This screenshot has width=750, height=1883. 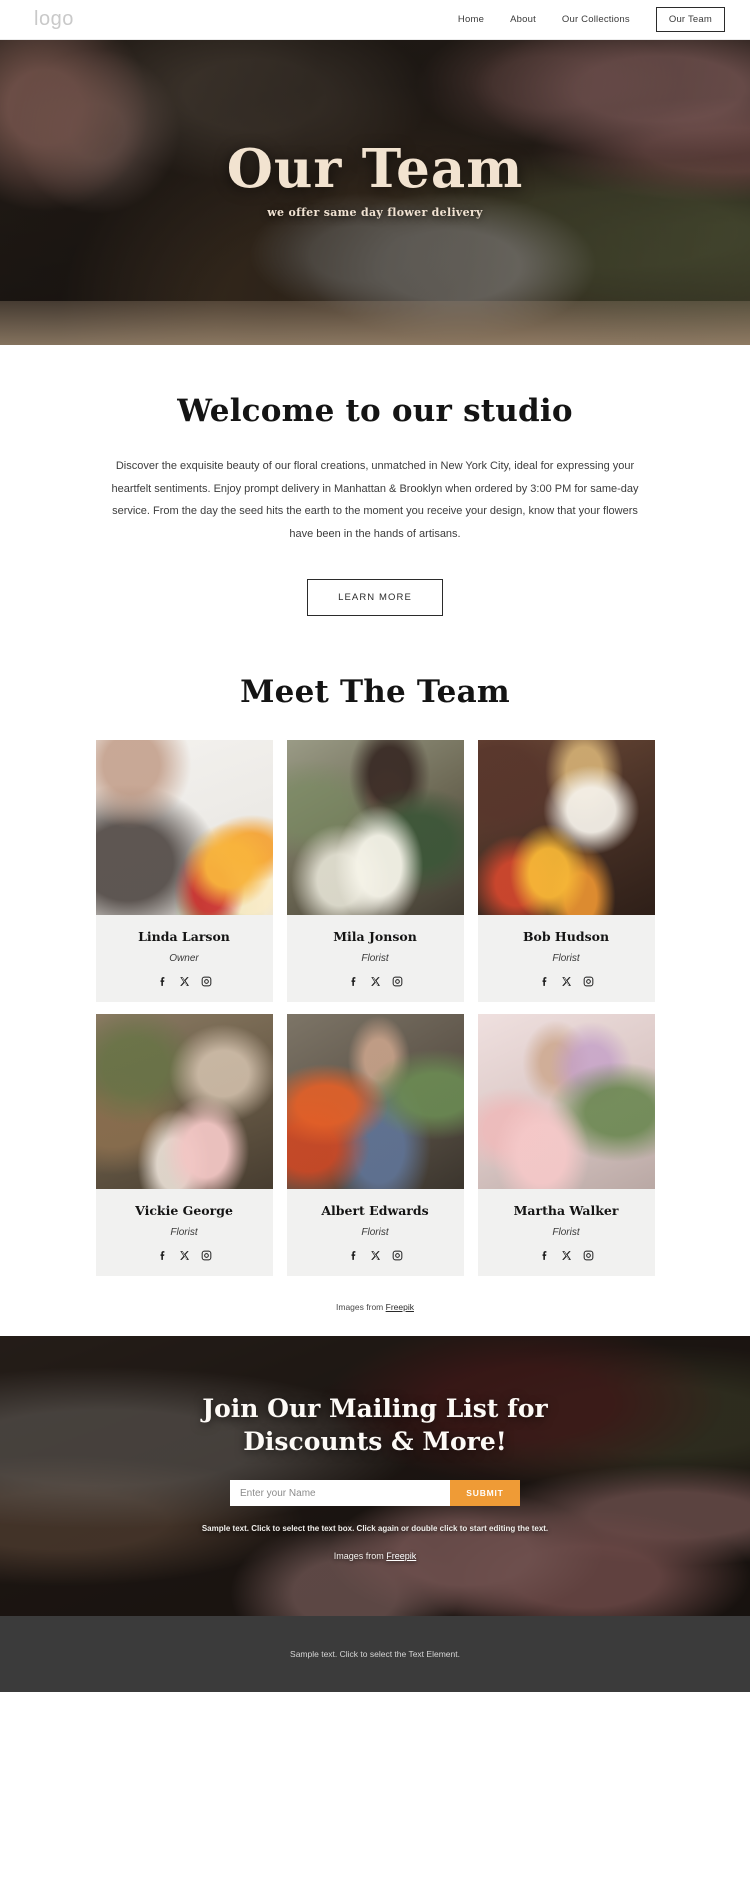 I want to click on team-credits-link: Freepik, so click(x=400, y=1307).